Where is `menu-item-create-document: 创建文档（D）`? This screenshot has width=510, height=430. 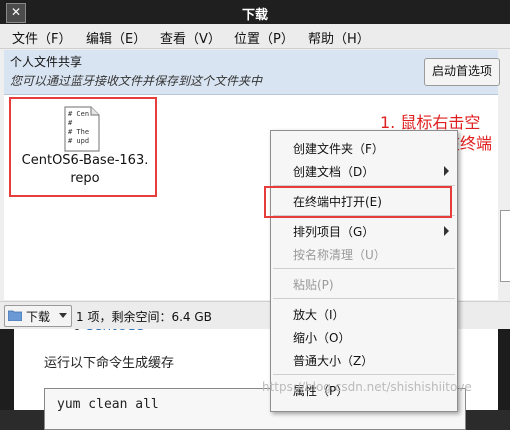
menu-item-create-document: 创建文档（D） is located at coordinates (364, 171).